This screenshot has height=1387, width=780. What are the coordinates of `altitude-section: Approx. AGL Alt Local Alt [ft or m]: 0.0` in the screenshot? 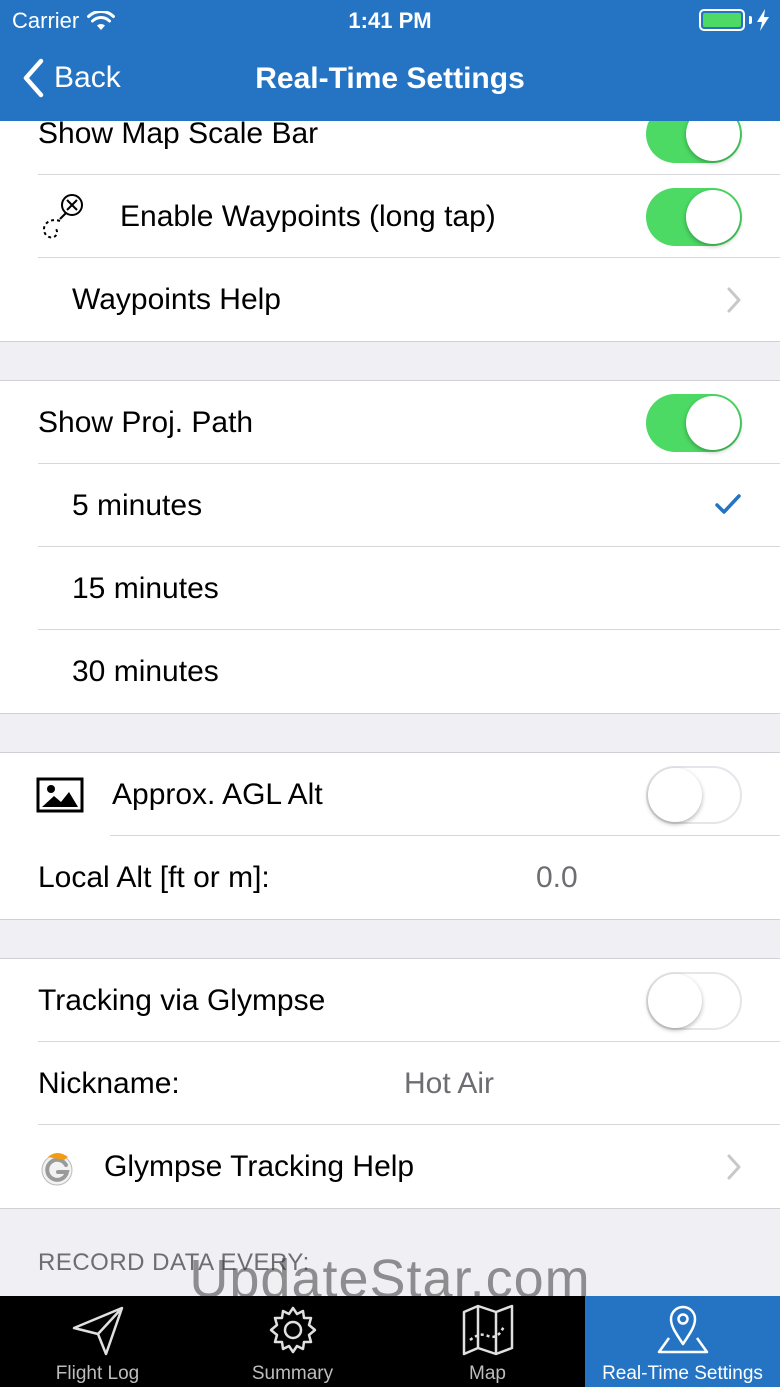 It's located at (390, 836).